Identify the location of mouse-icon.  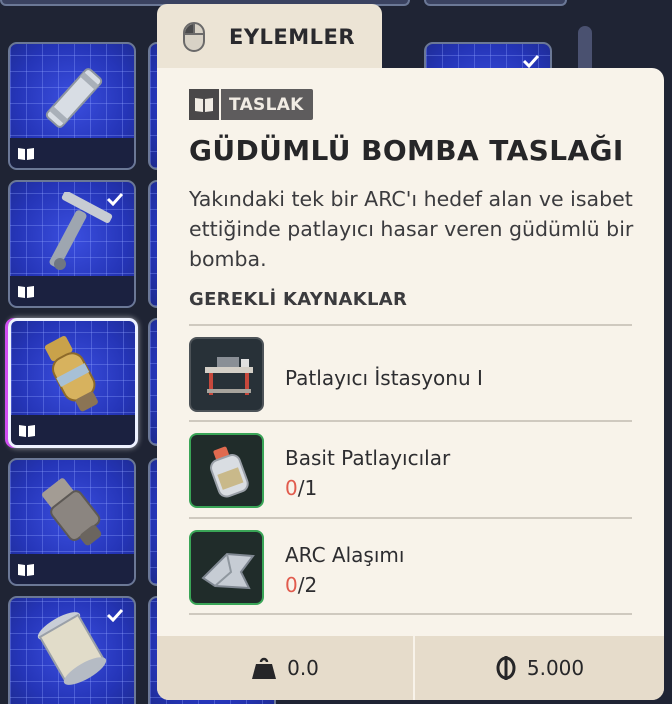
(194, 37).